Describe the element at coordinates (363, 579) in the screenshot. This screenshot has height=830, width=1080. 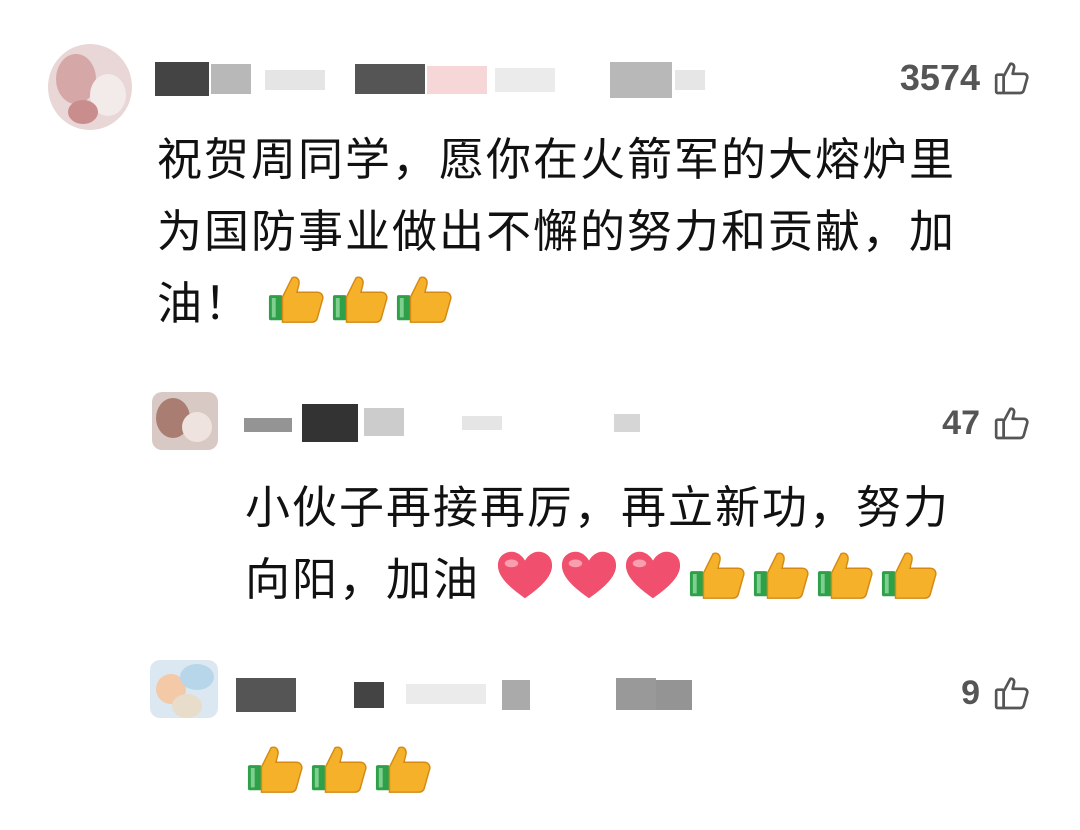
I see `comment-line: 向阳，加油` at that location.